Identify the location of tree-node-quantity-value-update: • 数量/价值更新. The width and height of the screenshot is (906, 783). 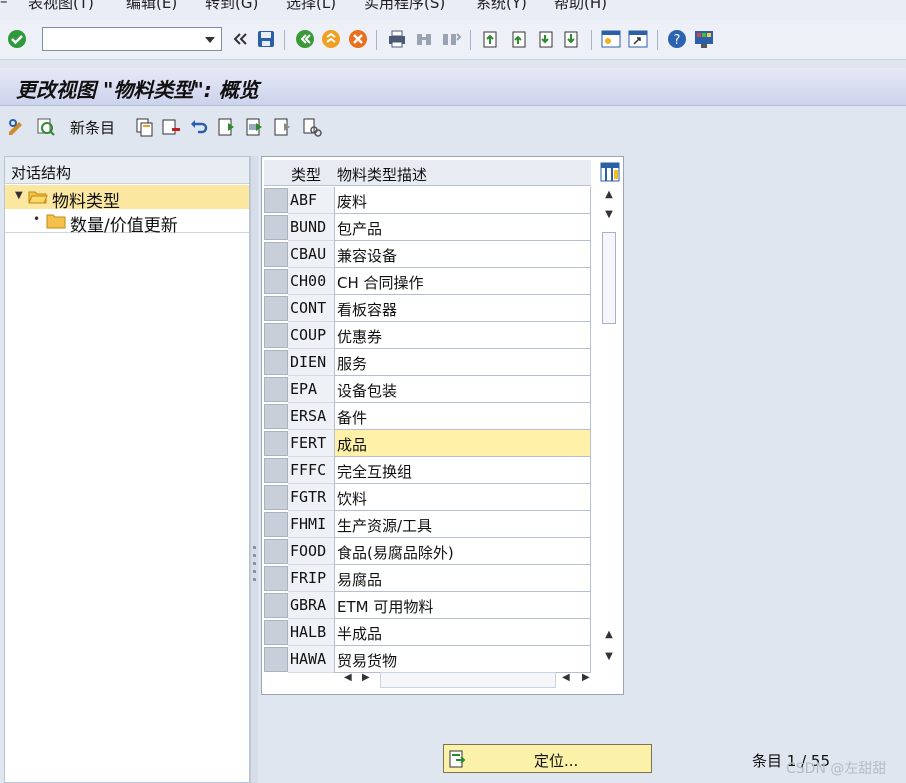
(127, 222).